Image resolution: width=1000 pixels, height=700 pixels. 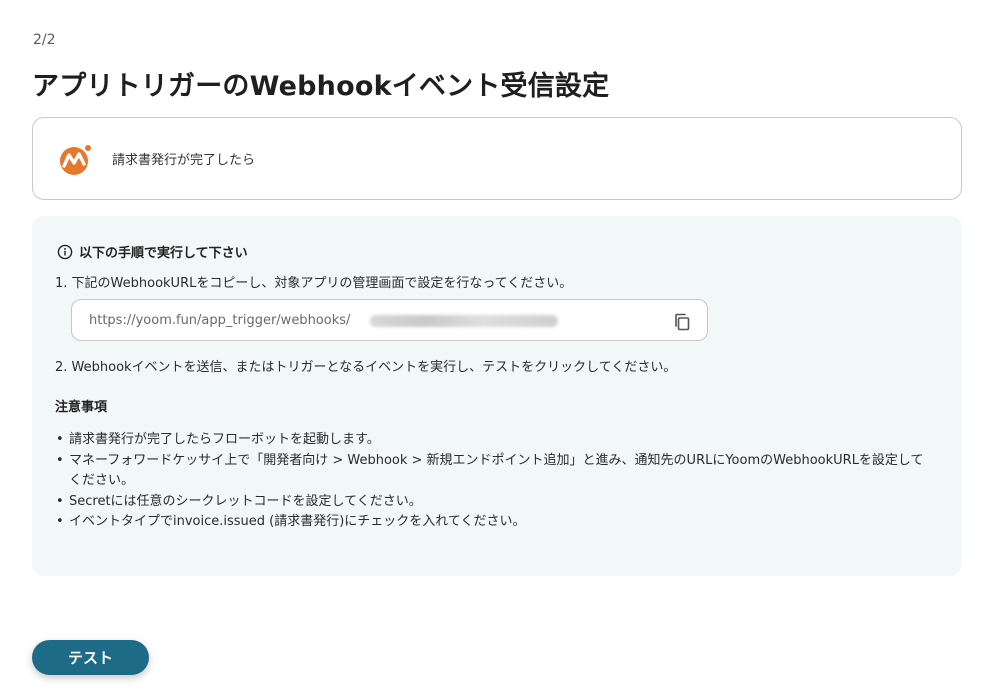 What do you see at coordinates (495, 502) in the screenshot?
I see `note-item: Secretには任意のシークレットコードを設定してください。` at bounding box center [495, 502].